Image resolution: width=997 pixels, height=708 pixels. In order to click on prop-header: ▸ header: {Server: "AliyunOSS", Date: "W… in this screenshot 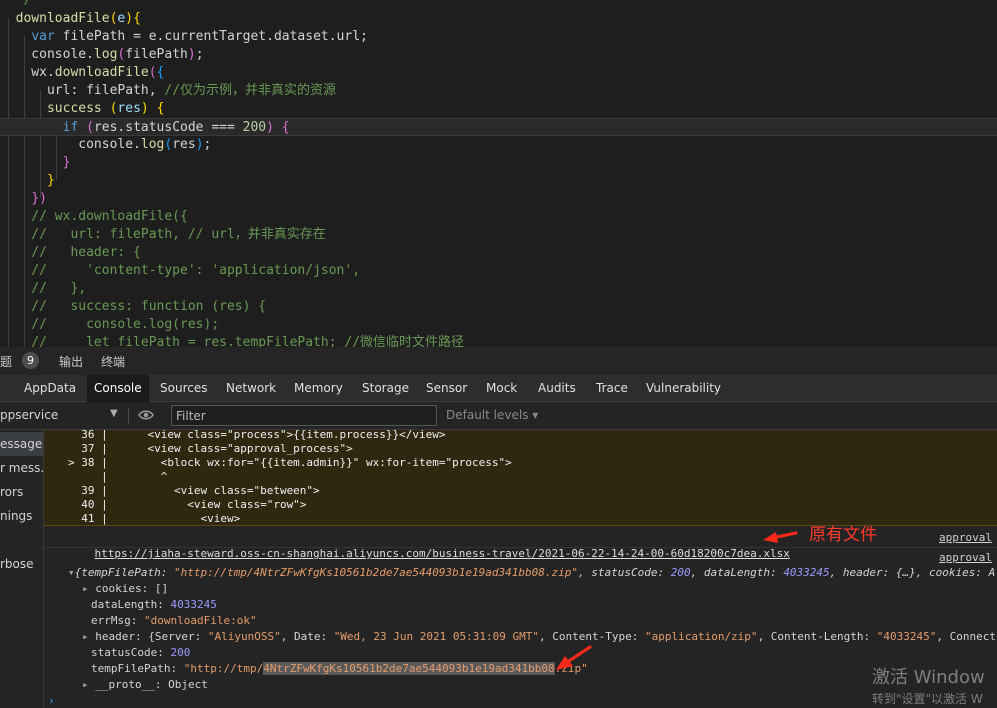, I will do `click(539, 637)`.